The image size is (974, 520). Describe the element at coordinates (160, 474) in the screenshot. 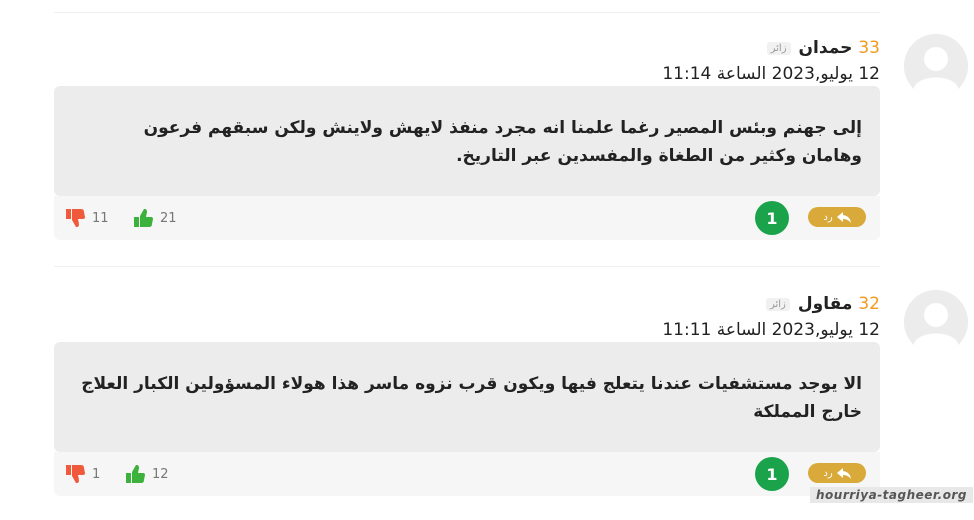

I see `like-count: 12` at that location.